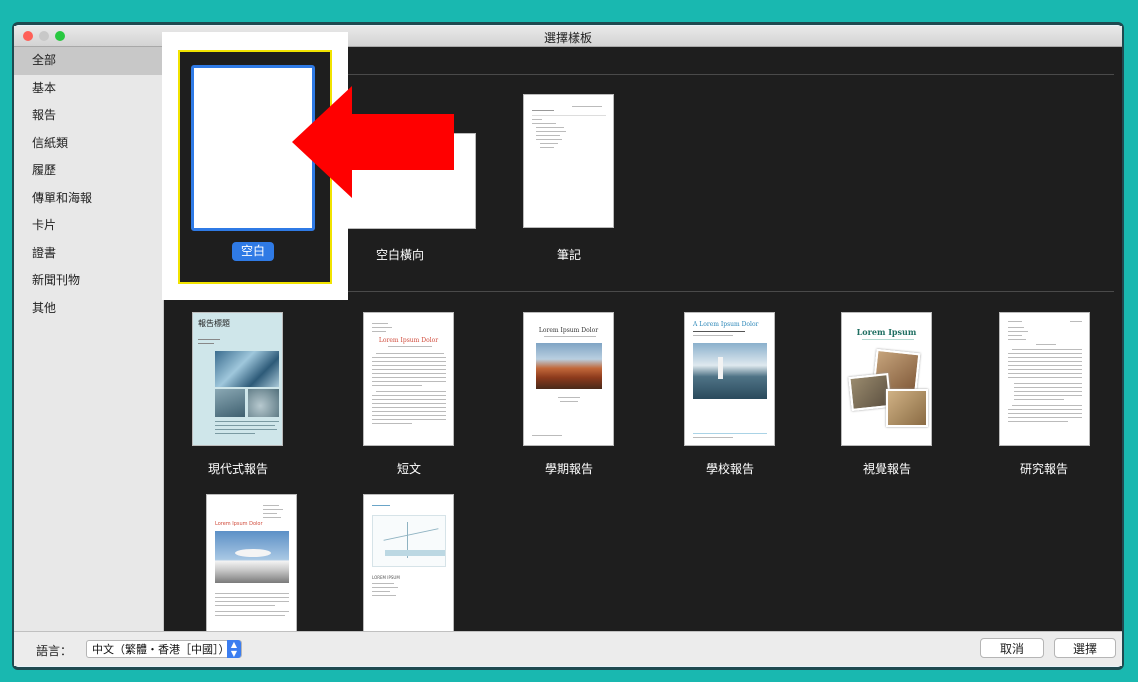 This screenshot has width=1138, height=682. Describe the element at coordinates (88, 61) in the screenshot. I see `sidebar-item-all: 全部` at that location.